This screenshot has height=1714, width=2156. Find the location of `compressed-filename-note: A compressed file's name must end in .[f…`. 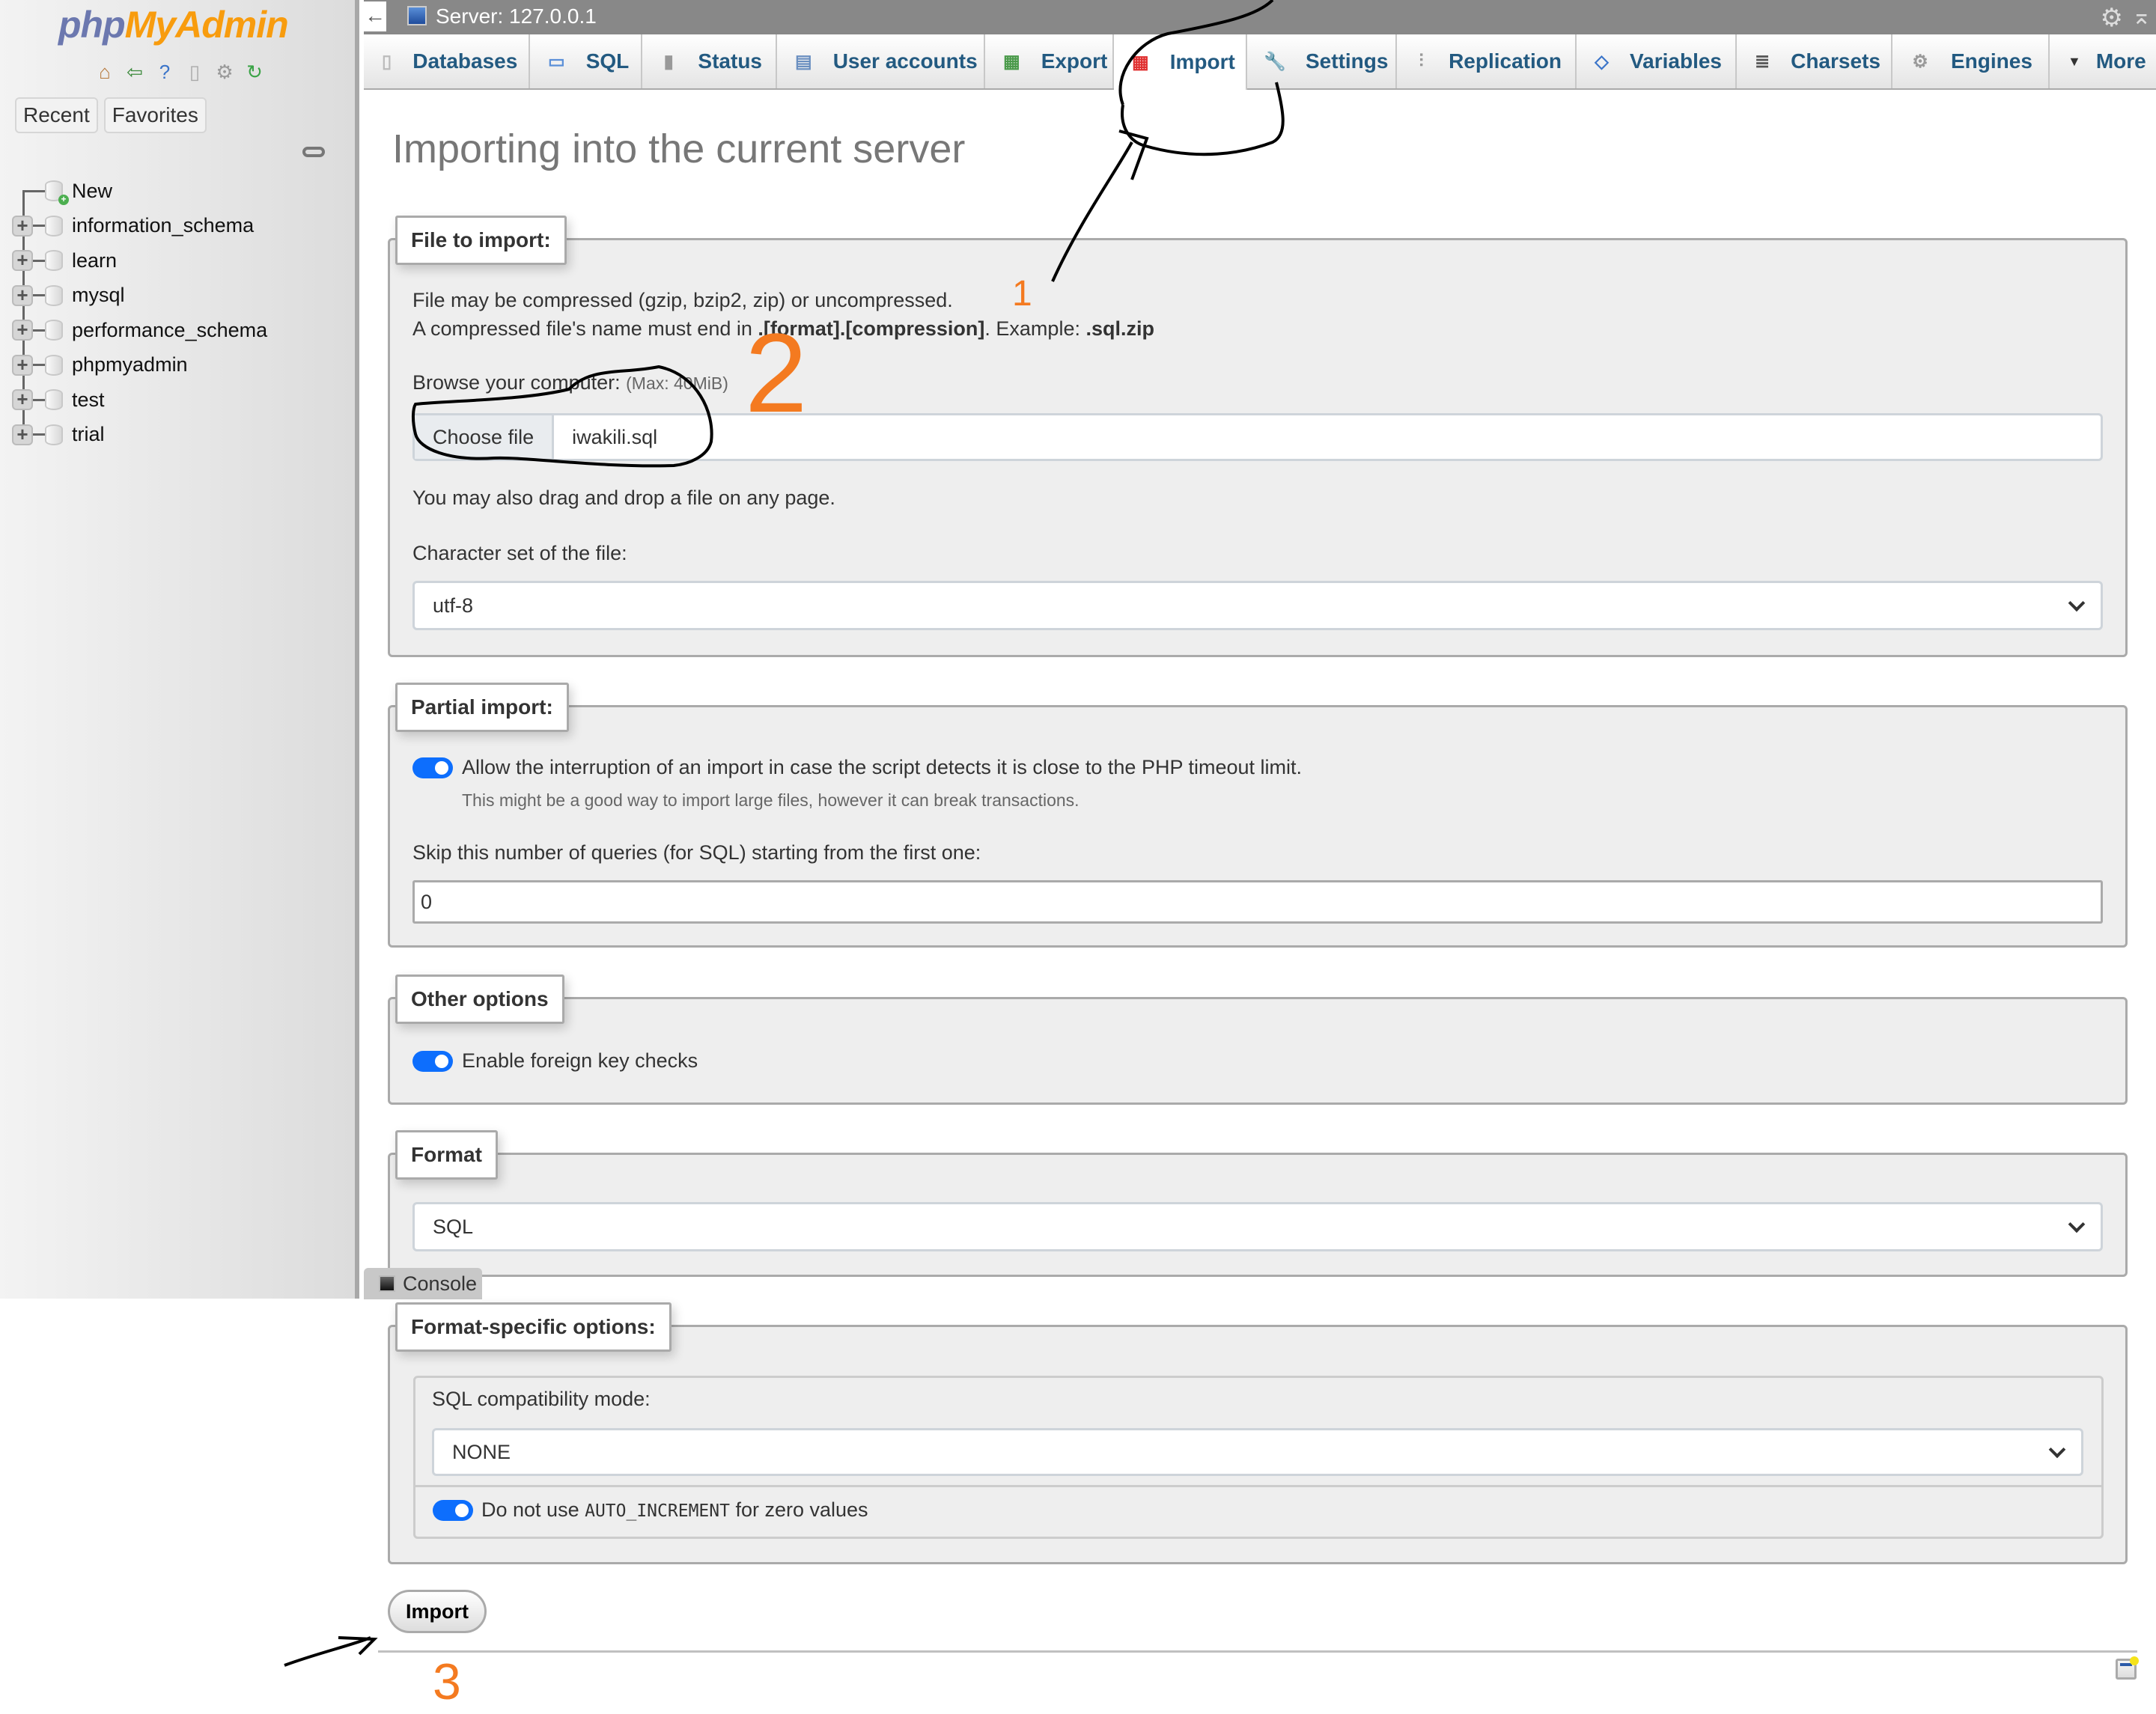

compressed-filename-note: A compressed file's name must end in .[f… is located at coordinates (783, 328).